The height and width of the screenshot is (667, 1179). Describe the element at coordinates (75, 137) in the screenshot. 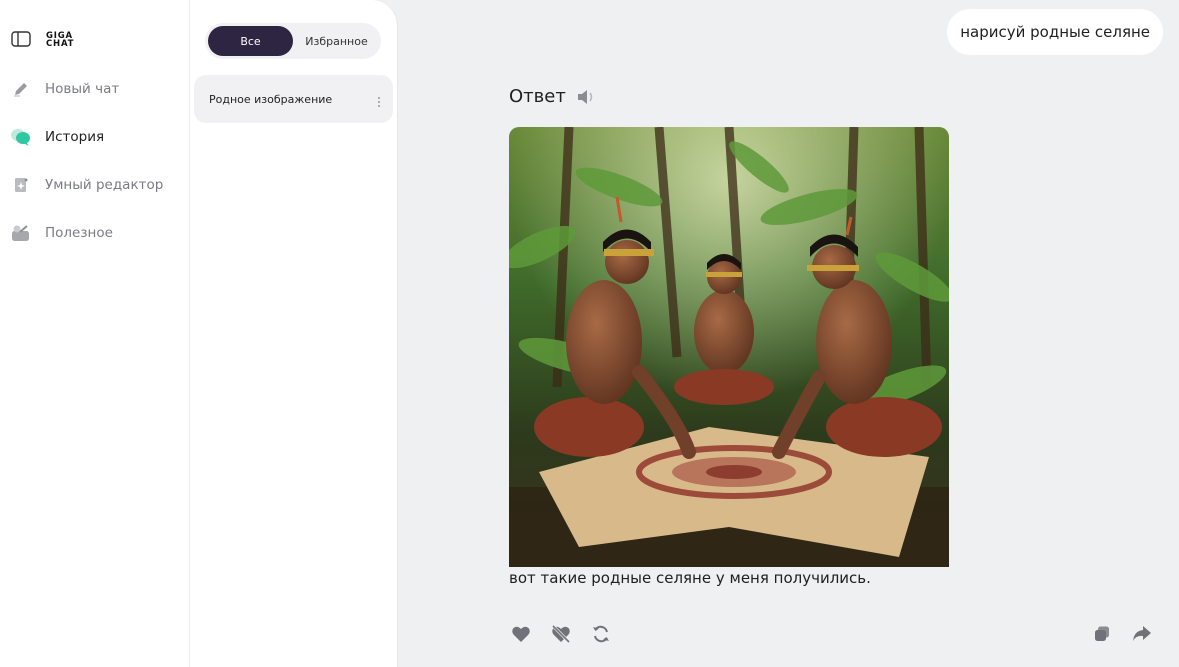

I see `nav-item-label: История` at that location.